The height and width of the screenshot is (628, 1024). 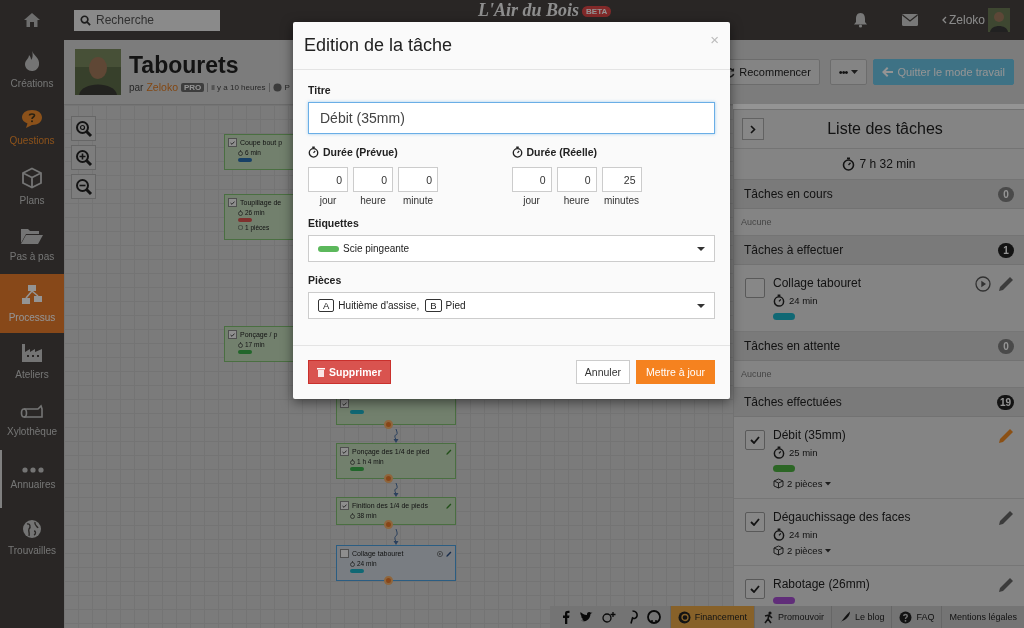 I want to click on total-duration: 7 h 32 min, so click(x=887, y=164).